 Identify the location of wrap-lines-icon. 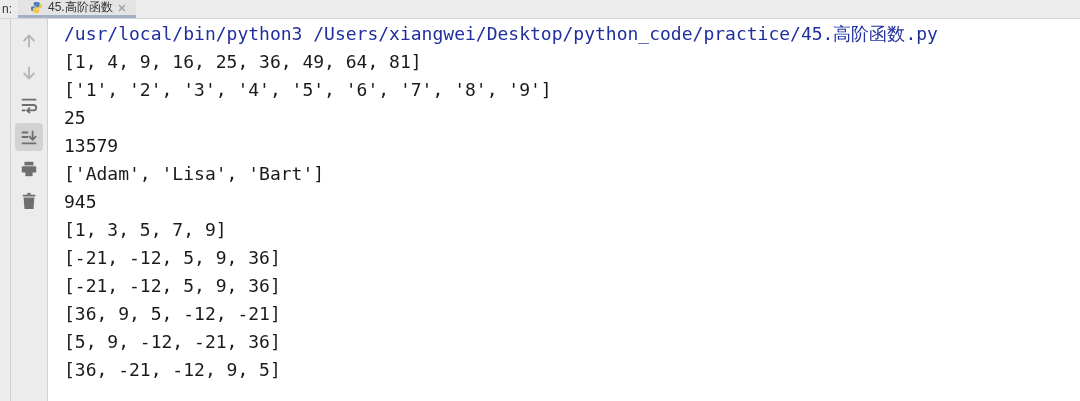
(29, 105).